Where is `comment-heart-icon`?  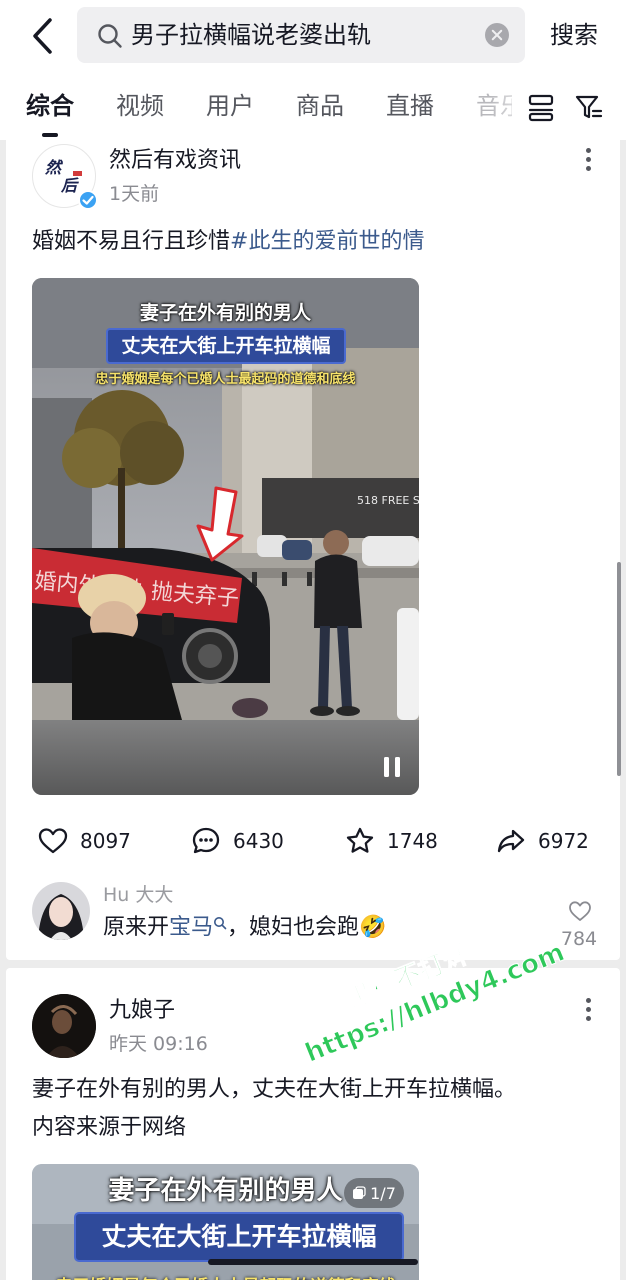
comment-heart-icon is located at coordinates (580, 911).